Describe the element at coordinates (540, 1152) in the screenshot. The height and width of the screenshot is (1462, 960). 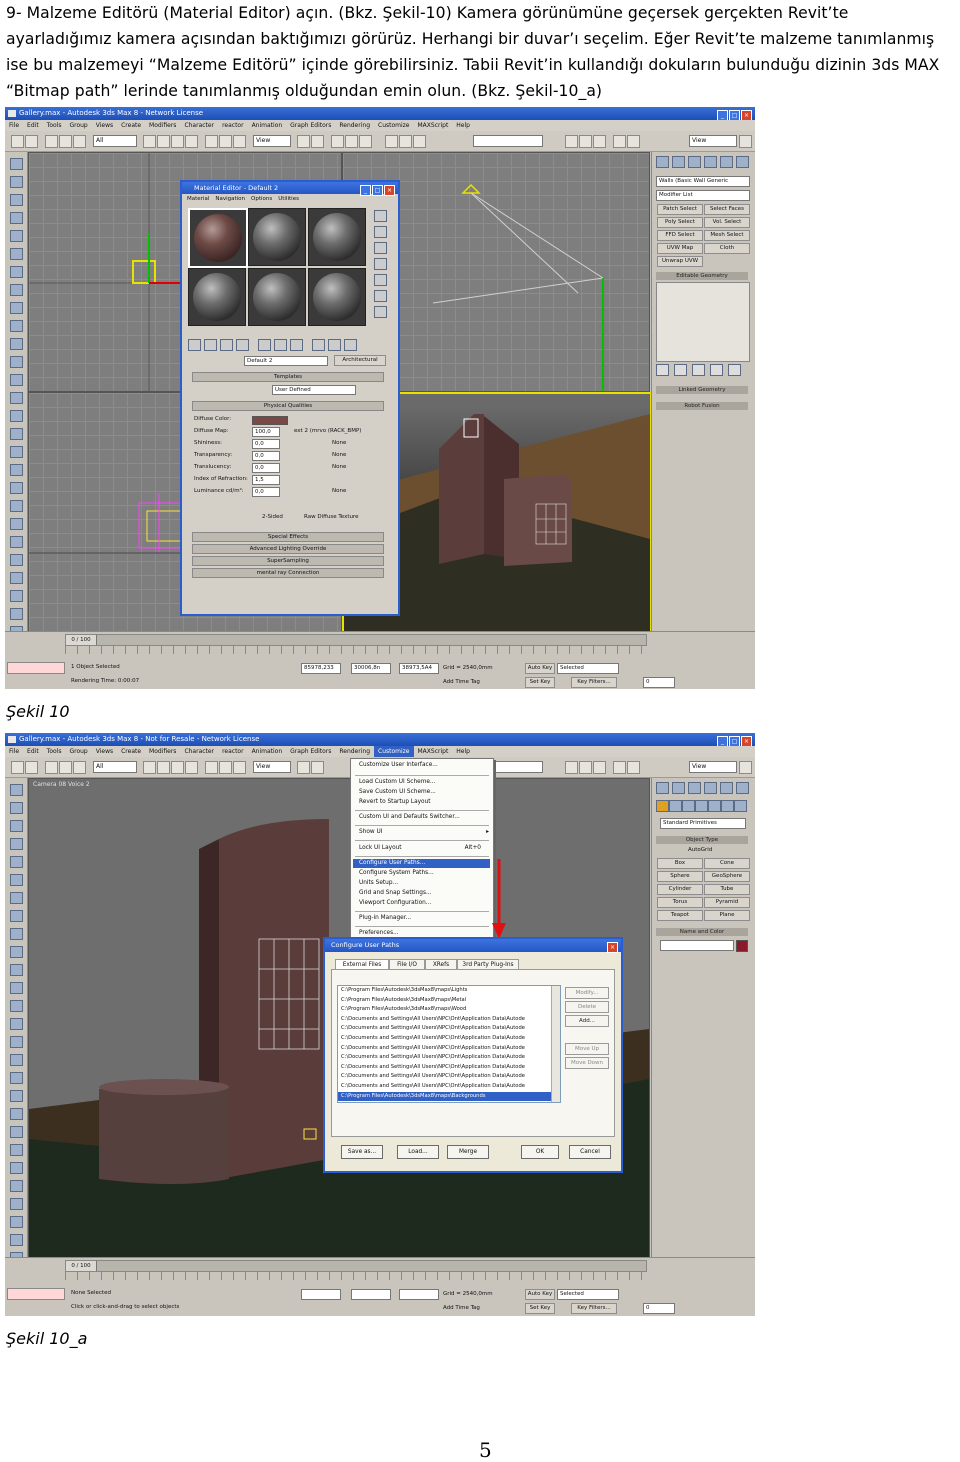
I see `ok-button: OK` at that location.